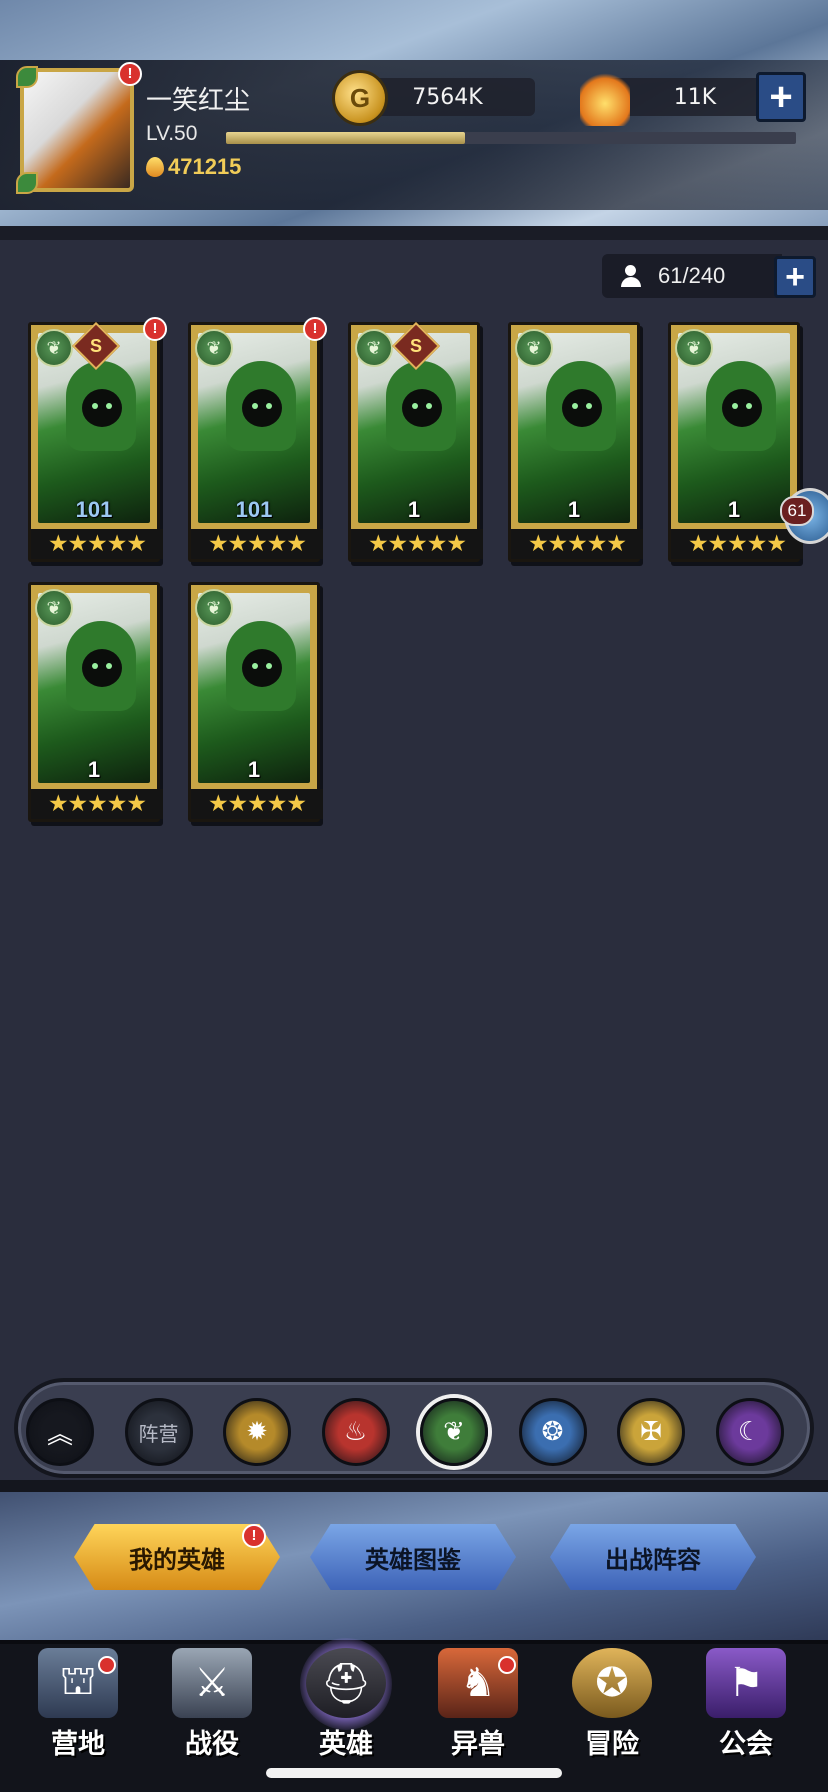 The image size is (828, 1792). What do you see at coordinates (257, 1432) in the screenshot?
I see `filter-sun-icon: ✹` at bounding box center [257, 1432].